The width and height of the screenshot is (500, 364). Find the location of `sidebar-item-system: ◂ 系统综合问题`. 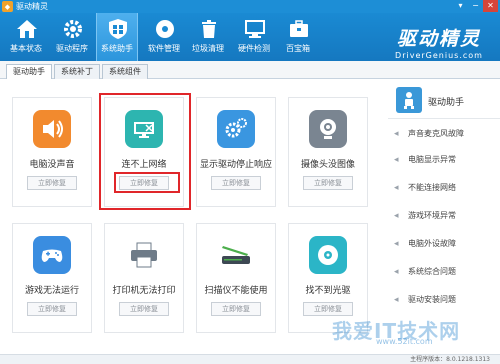

sidebar-item-system: ◂ 系统综合问题 is located at coordinates (445, 272).